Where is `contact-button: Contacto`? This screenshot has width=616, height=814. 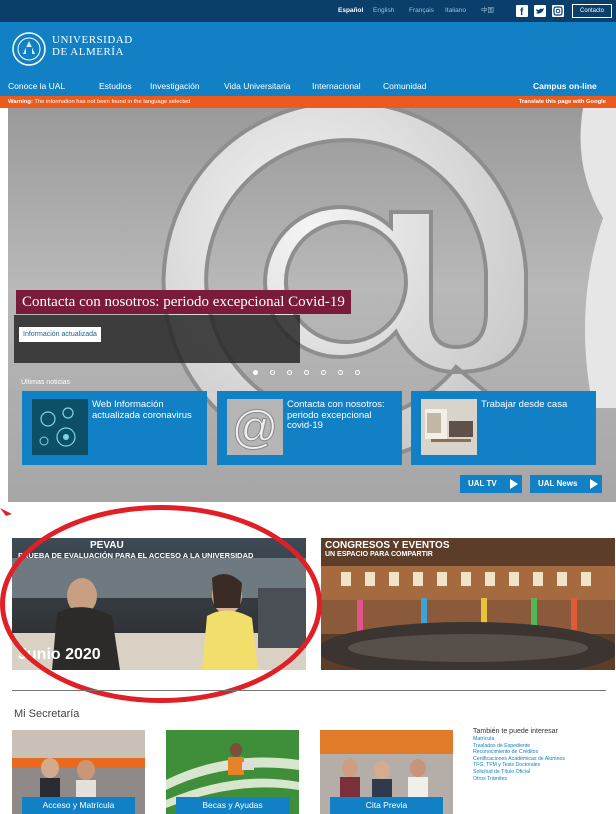
contact-button: Contacto is located at coordinates (592, 11).